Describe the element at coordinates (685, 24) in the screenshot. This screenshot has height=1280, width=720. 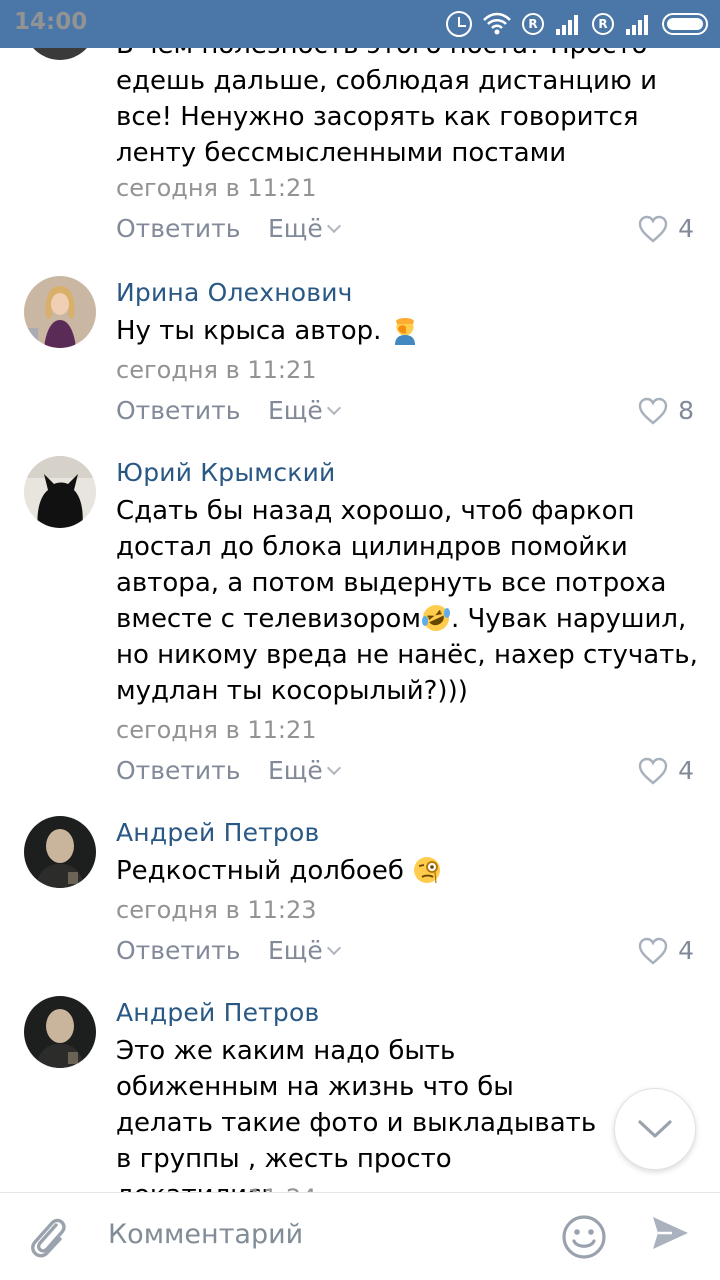
I see `battery-icon` at that location.